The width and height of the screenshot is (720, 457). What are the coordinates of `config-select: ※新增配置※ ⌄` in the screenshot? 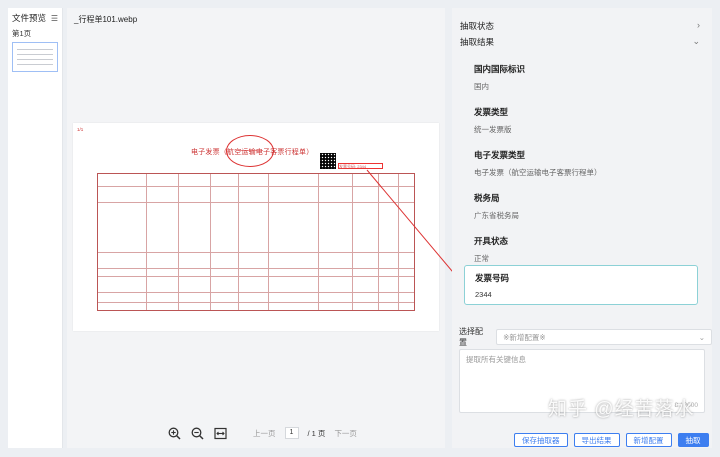 It's located at (604, 337).